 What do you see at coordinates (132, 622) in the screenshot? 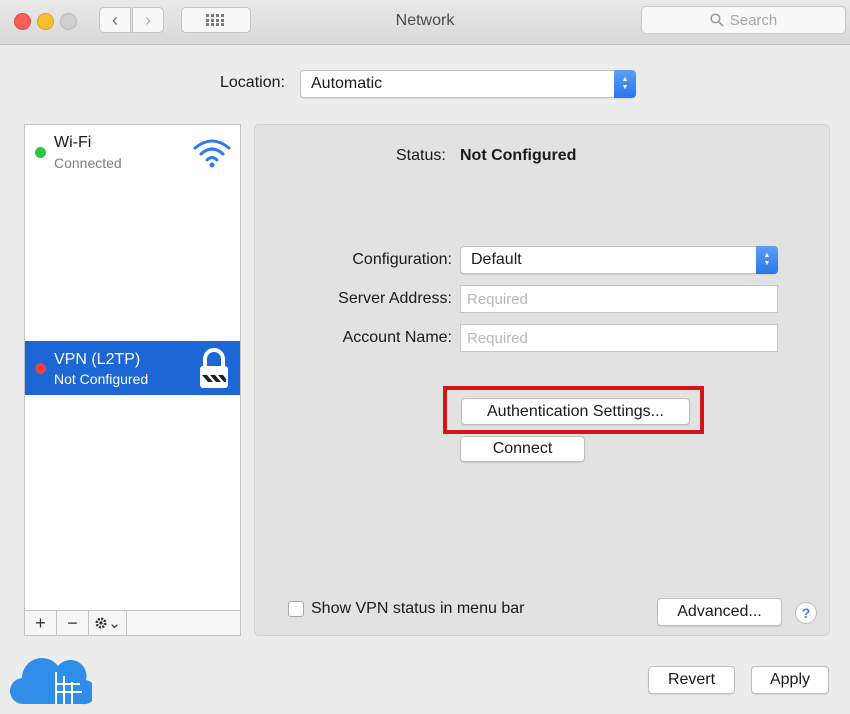
I see `list-toolbar: + − ⌄` at bounding box center [132, 622].